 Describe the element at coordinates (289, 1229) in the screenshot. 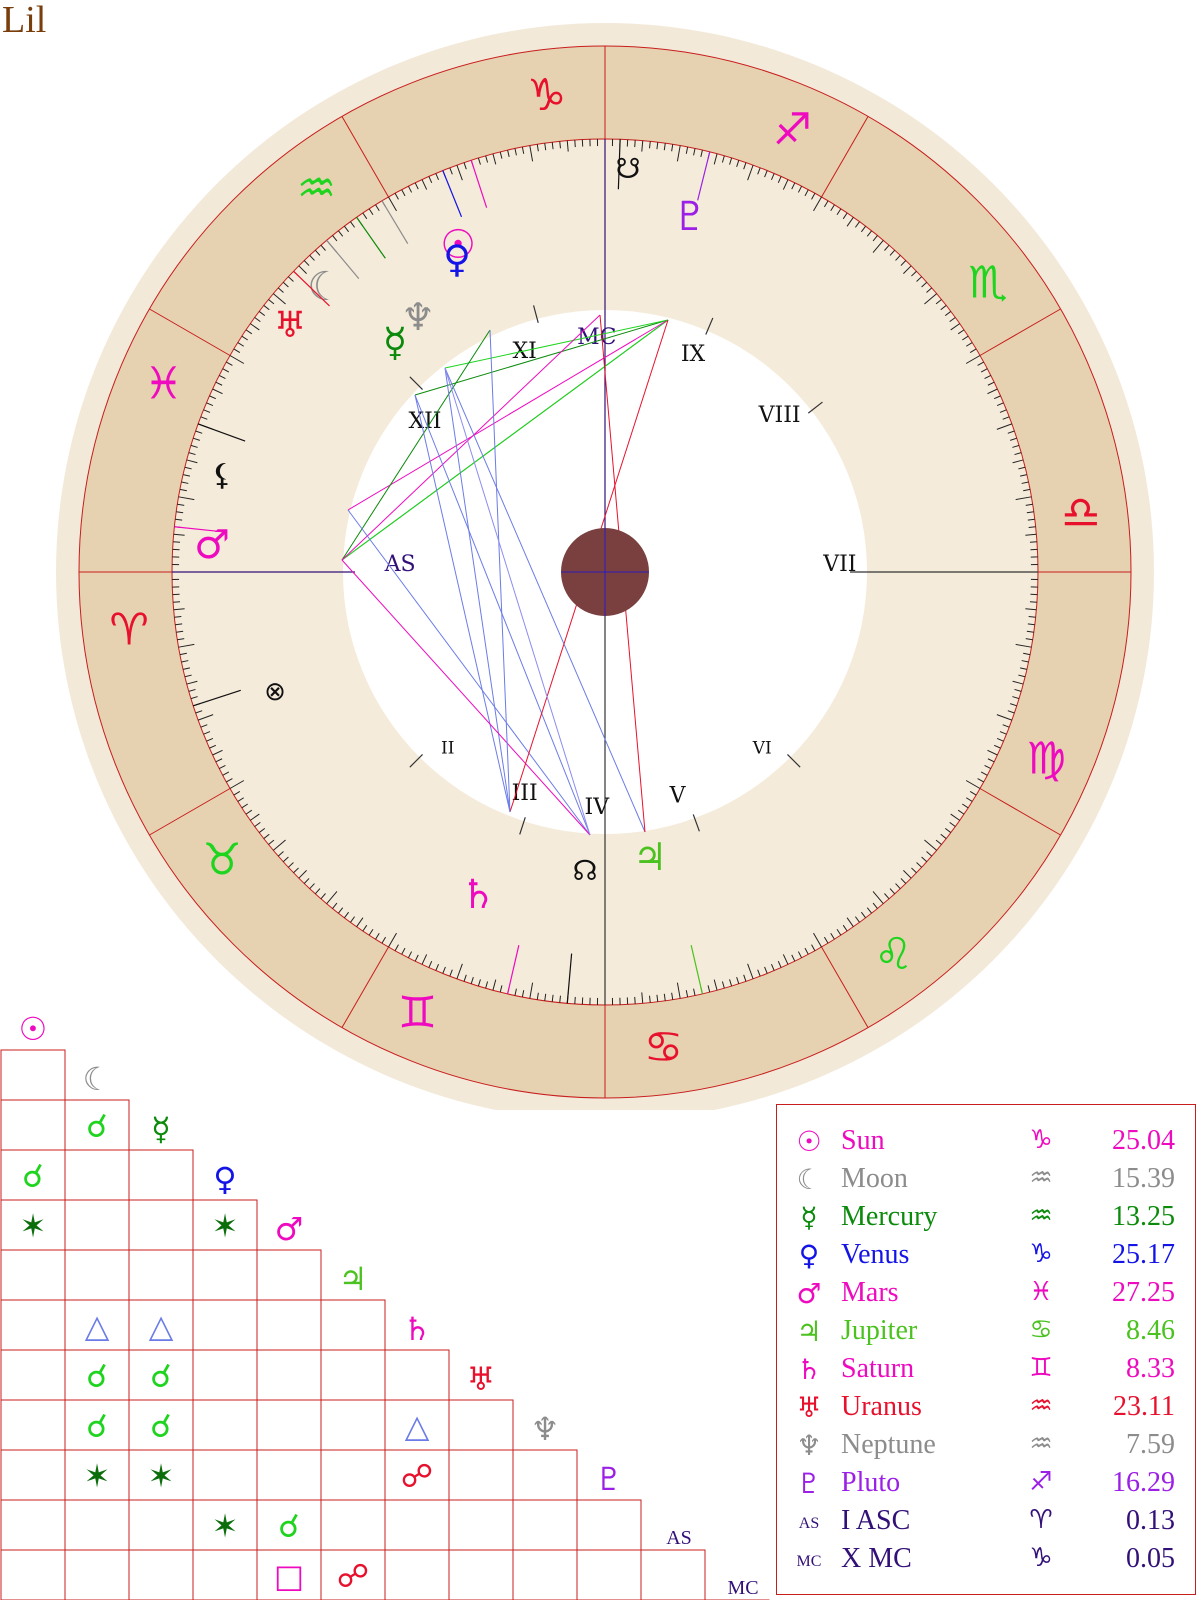

I see `aspect-grid-header-icon: ♂` at that location.